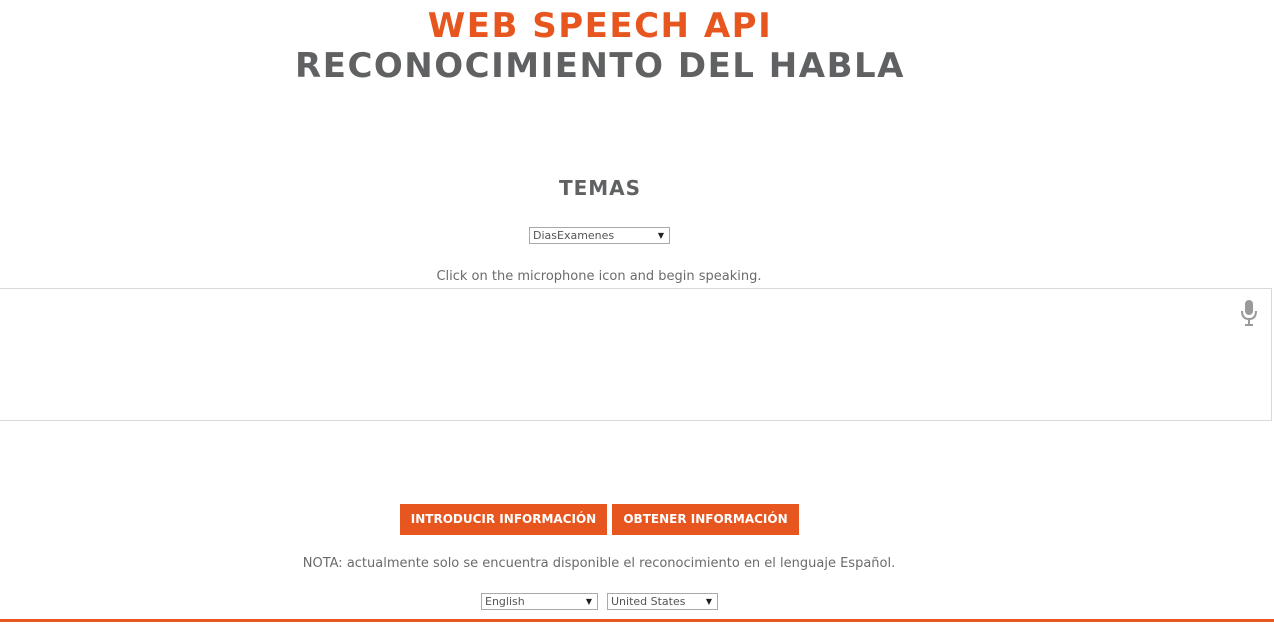  I want to click on introduce-info-button: INTRODUCIR INFORMACIÓN, so click(503, 519).